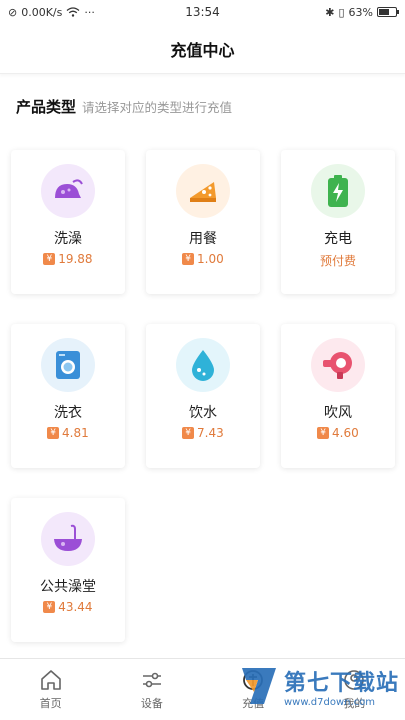  Describe the element at coordinates (341, 683) in the screenshot. I see `watermark-title: 第七下载站` at that location.